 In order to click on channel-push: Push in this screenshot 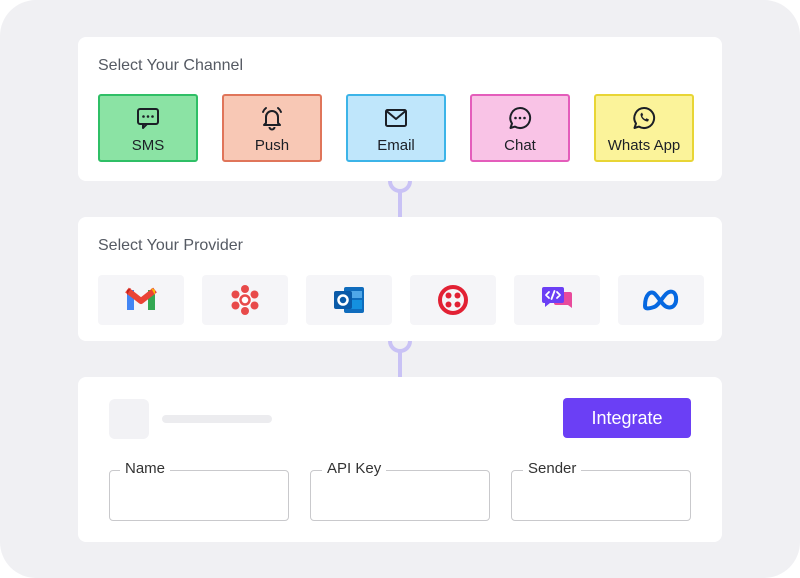, I will do `click(272, 128)`.